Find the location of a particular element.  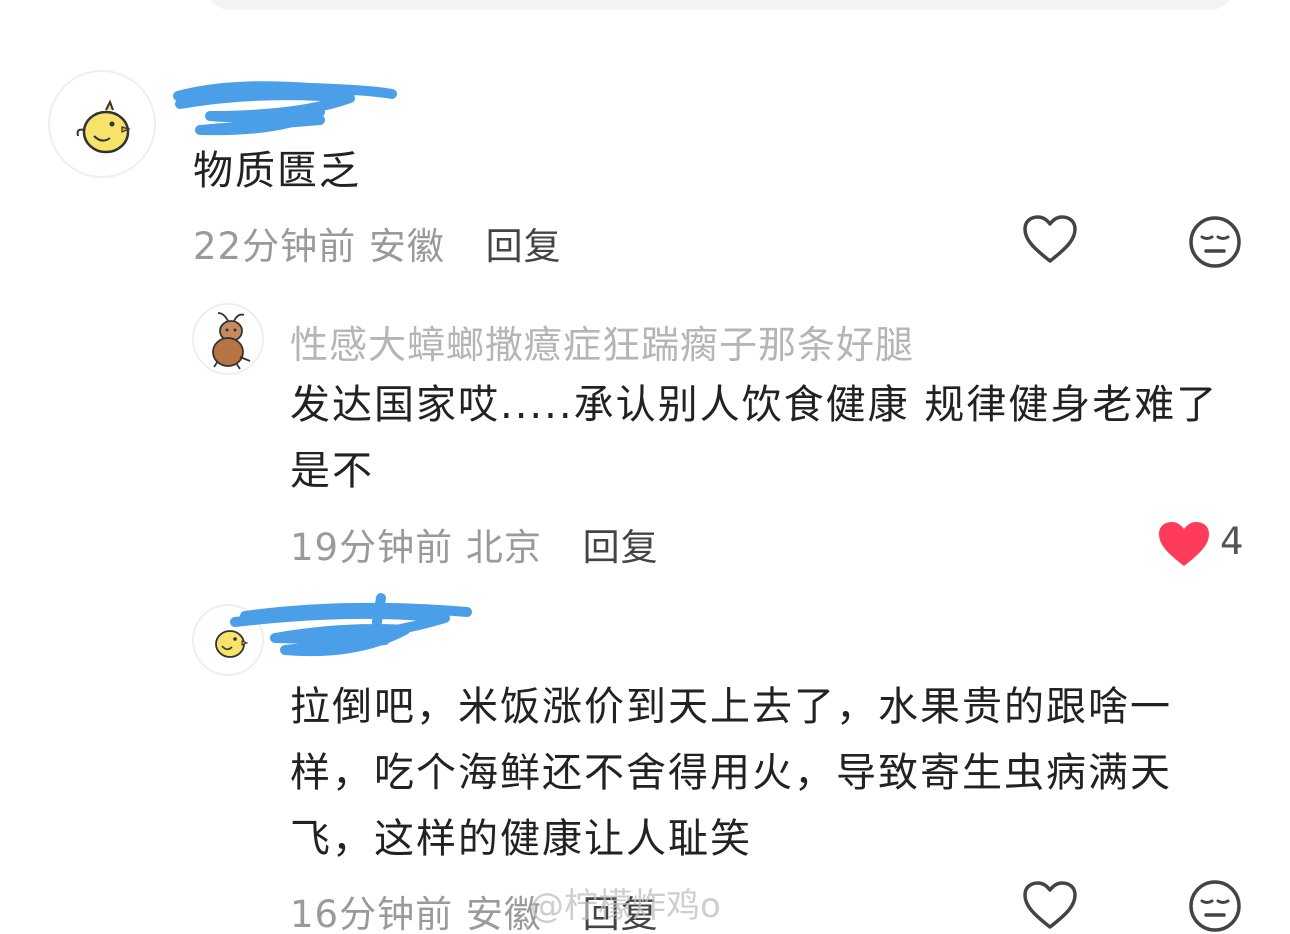

chick-avatar-icon is located at coordinates (103, 126).